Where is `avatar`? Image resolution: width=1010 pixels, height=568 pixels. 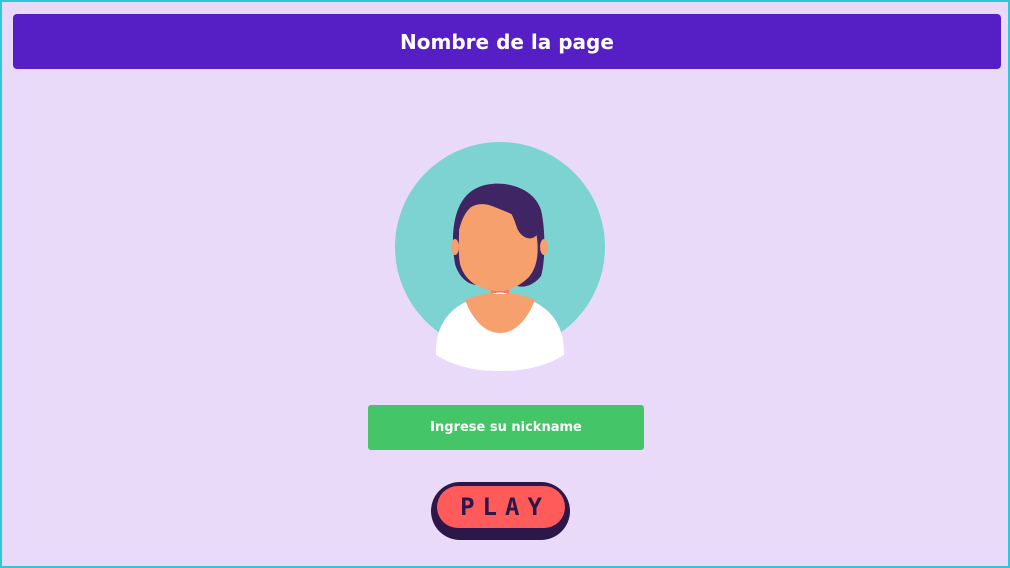 avatar is located at coordinates (500, 258).